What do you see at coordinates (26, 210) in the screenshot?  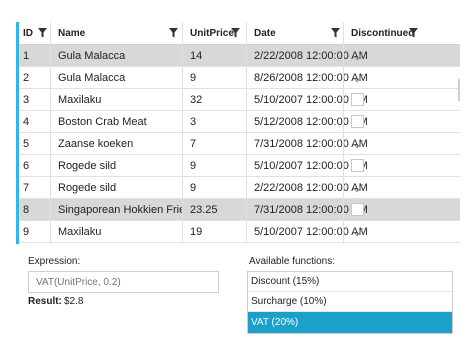 I see `cell-id: 8` at bounding box center [26, 210].